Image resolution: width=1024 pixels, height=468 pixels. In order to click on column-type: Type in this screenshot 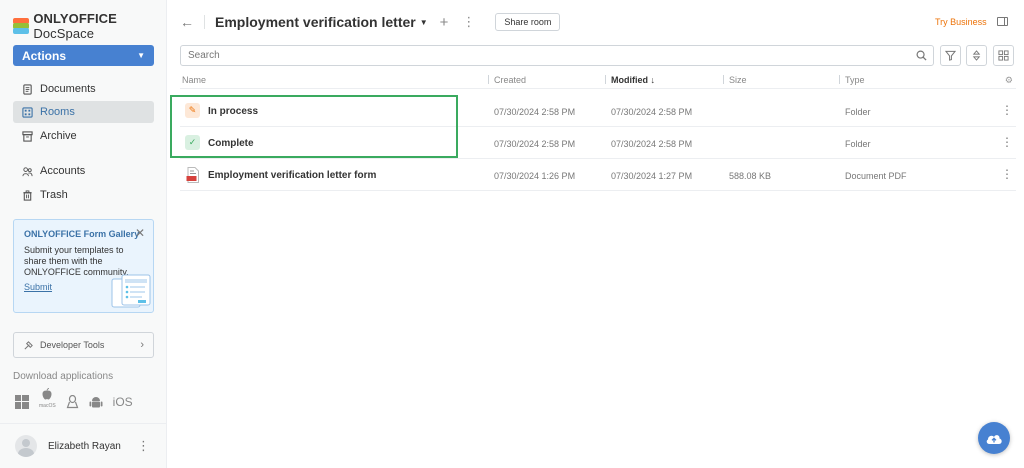, I will do `click(855, 80)`.